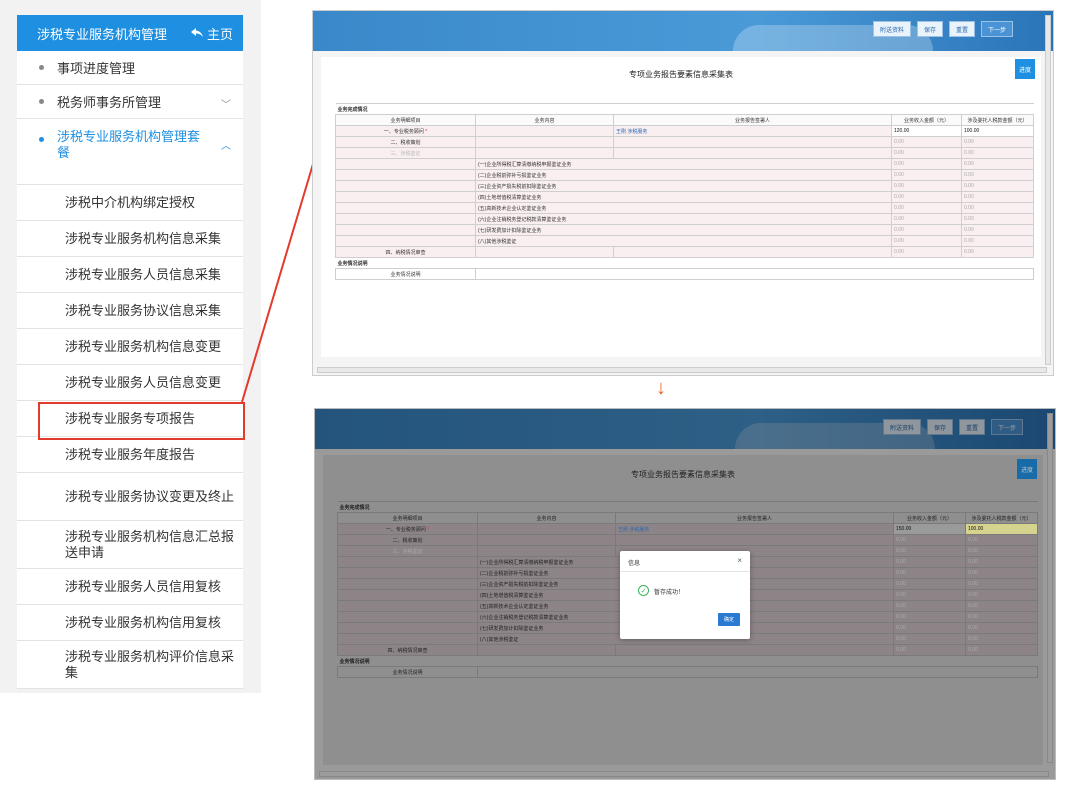  I want to click on sidebar-item-label: 涉税专业服务机构管理套餐, so click(129, 144).